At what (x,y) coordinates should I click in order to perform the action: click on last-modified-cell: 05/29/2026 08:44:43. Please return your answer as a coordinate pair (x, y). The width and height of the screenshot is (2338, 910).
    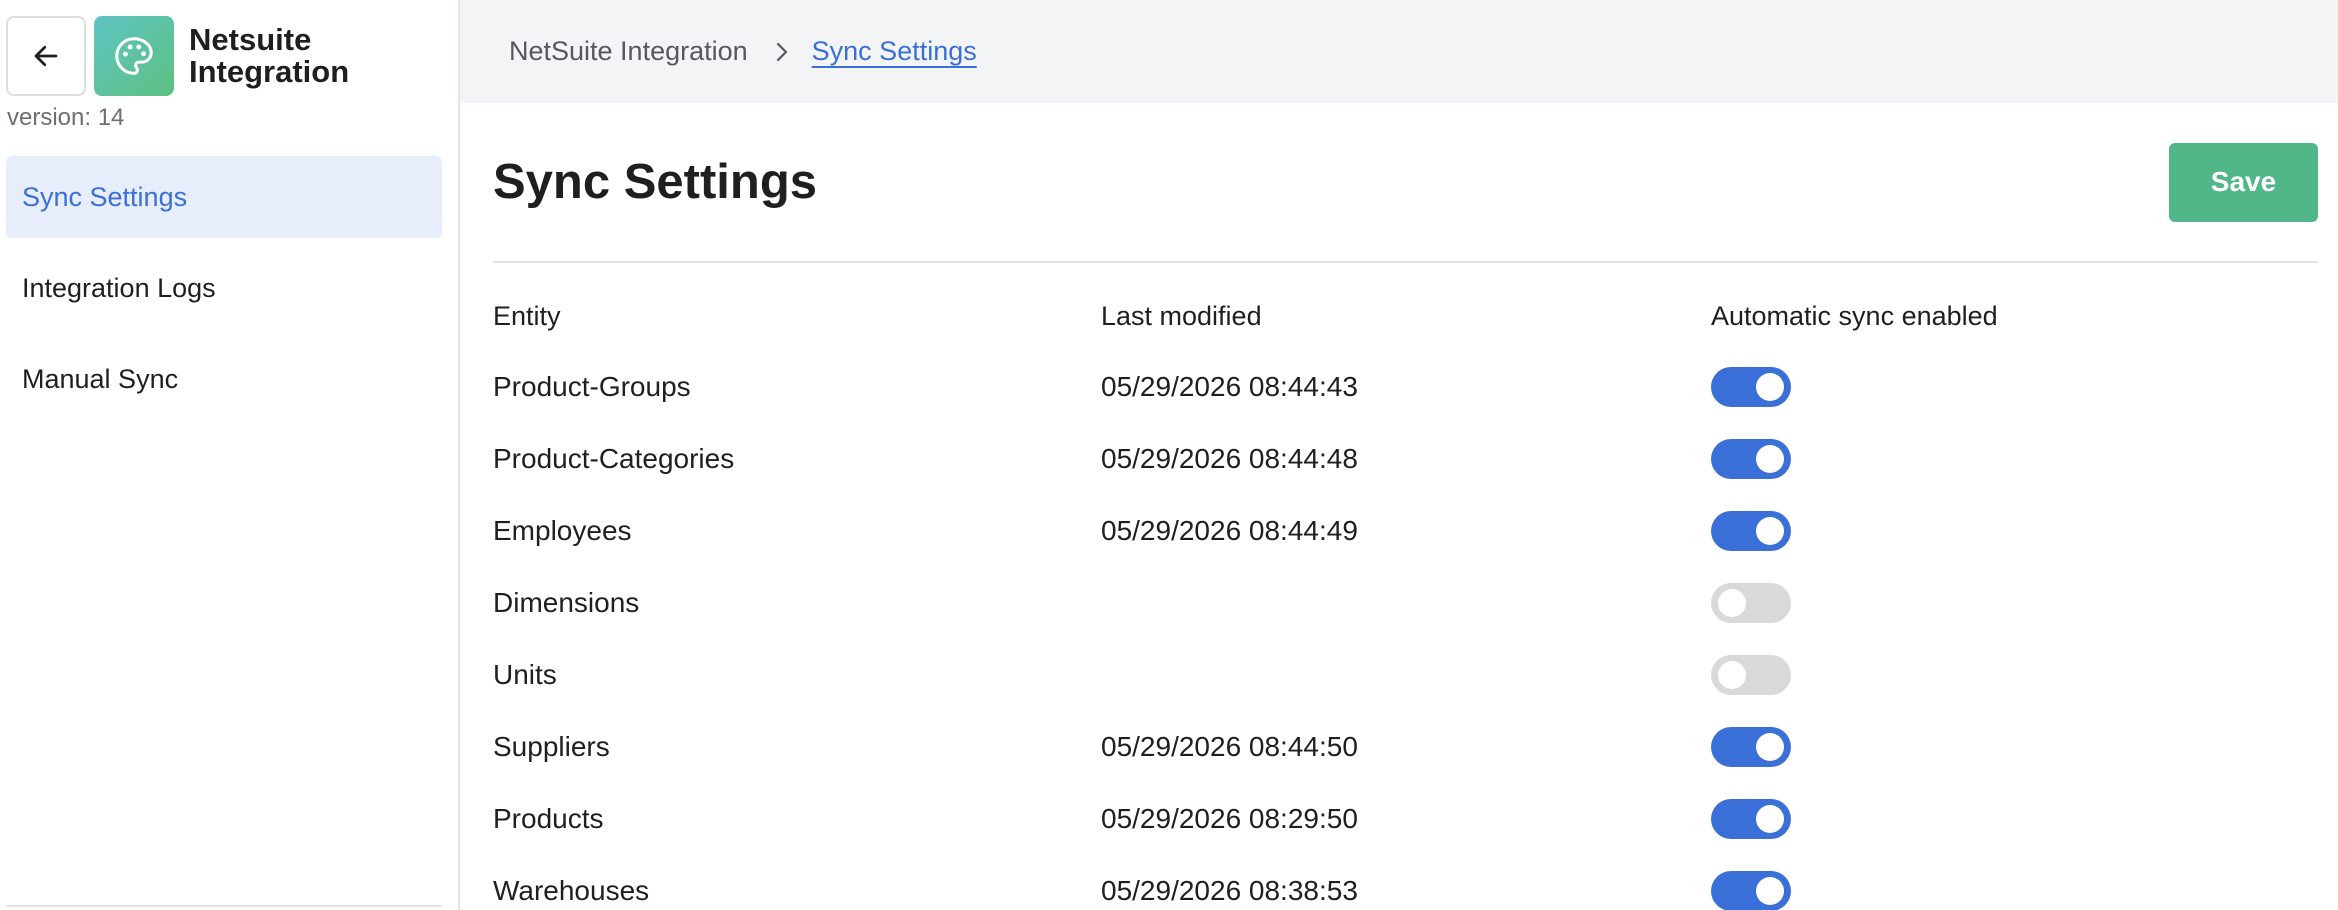
    Looking at the image, I should click on (1229, 386).